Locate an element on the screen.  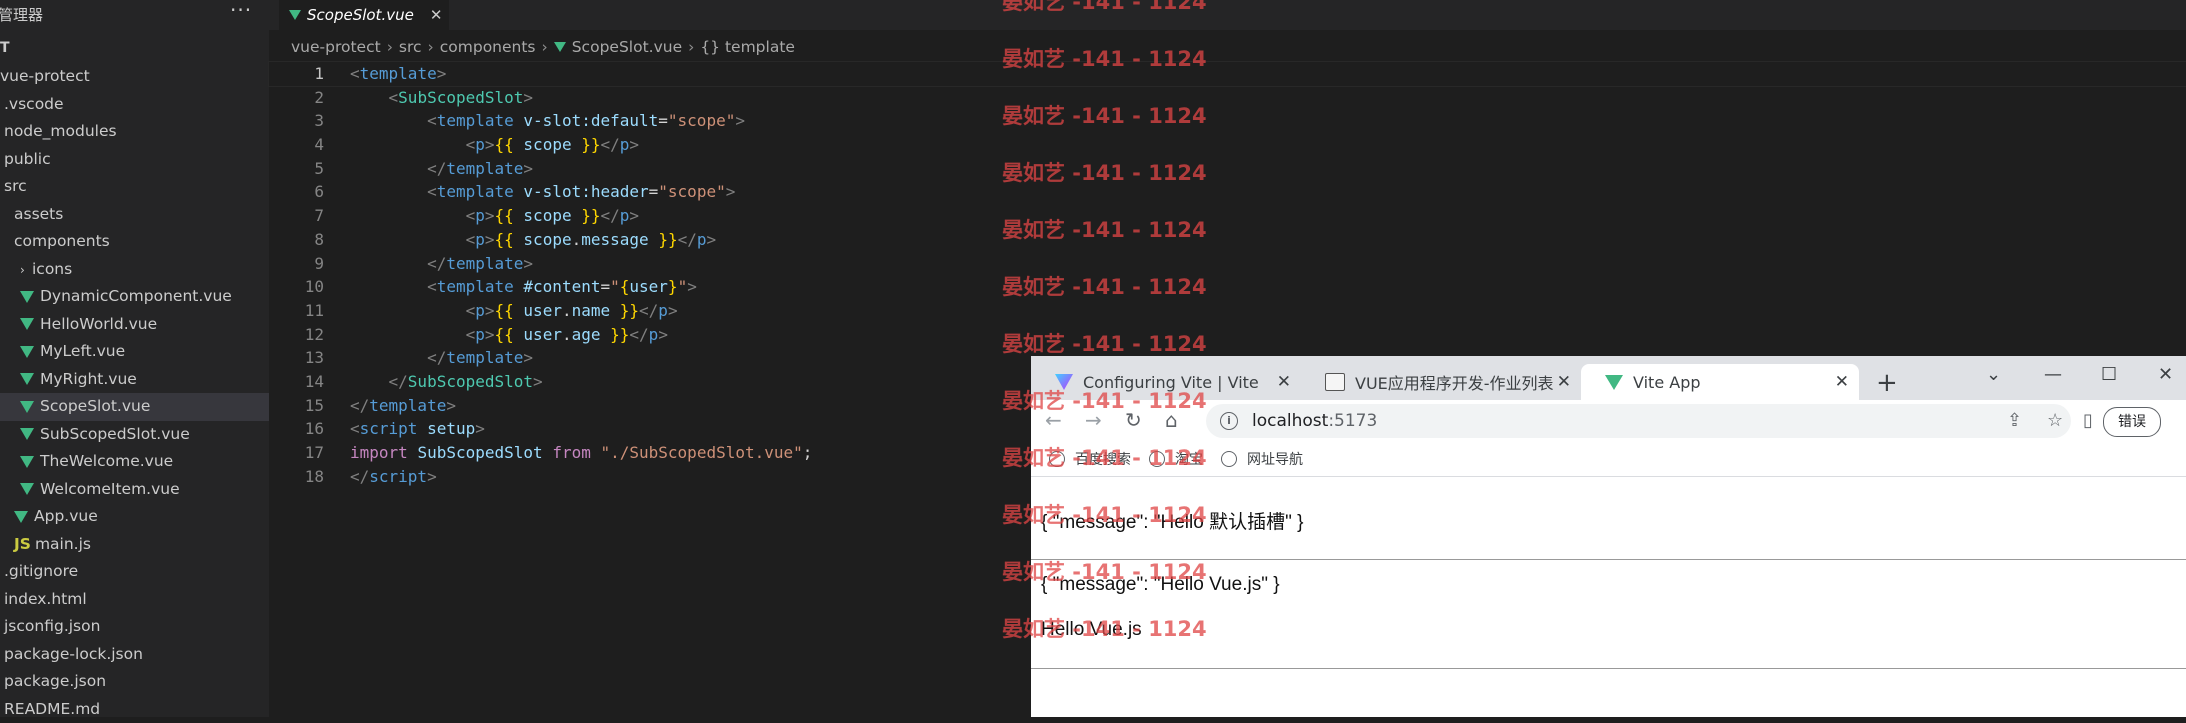
tree-item-label: HelloWorld.vue is located at coordinates (98, 324).